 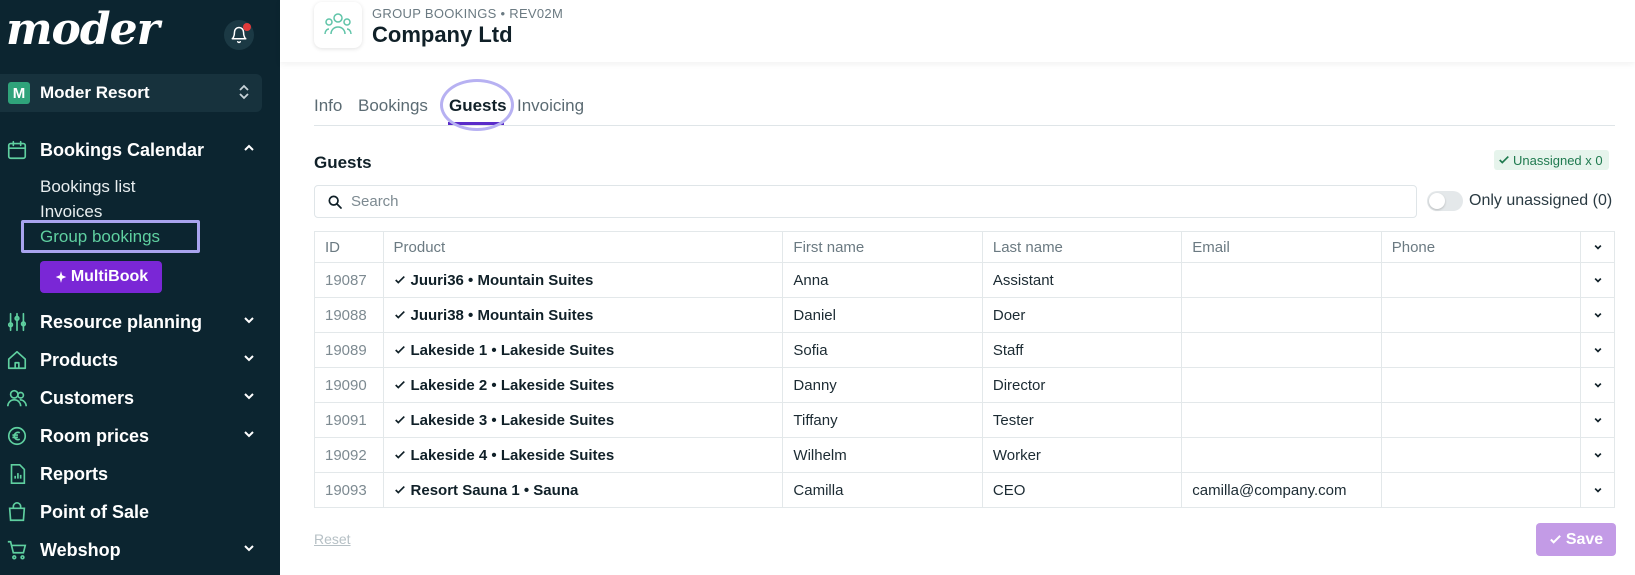 I want to click on col-first-name: First name, so click(x=882, y=247).